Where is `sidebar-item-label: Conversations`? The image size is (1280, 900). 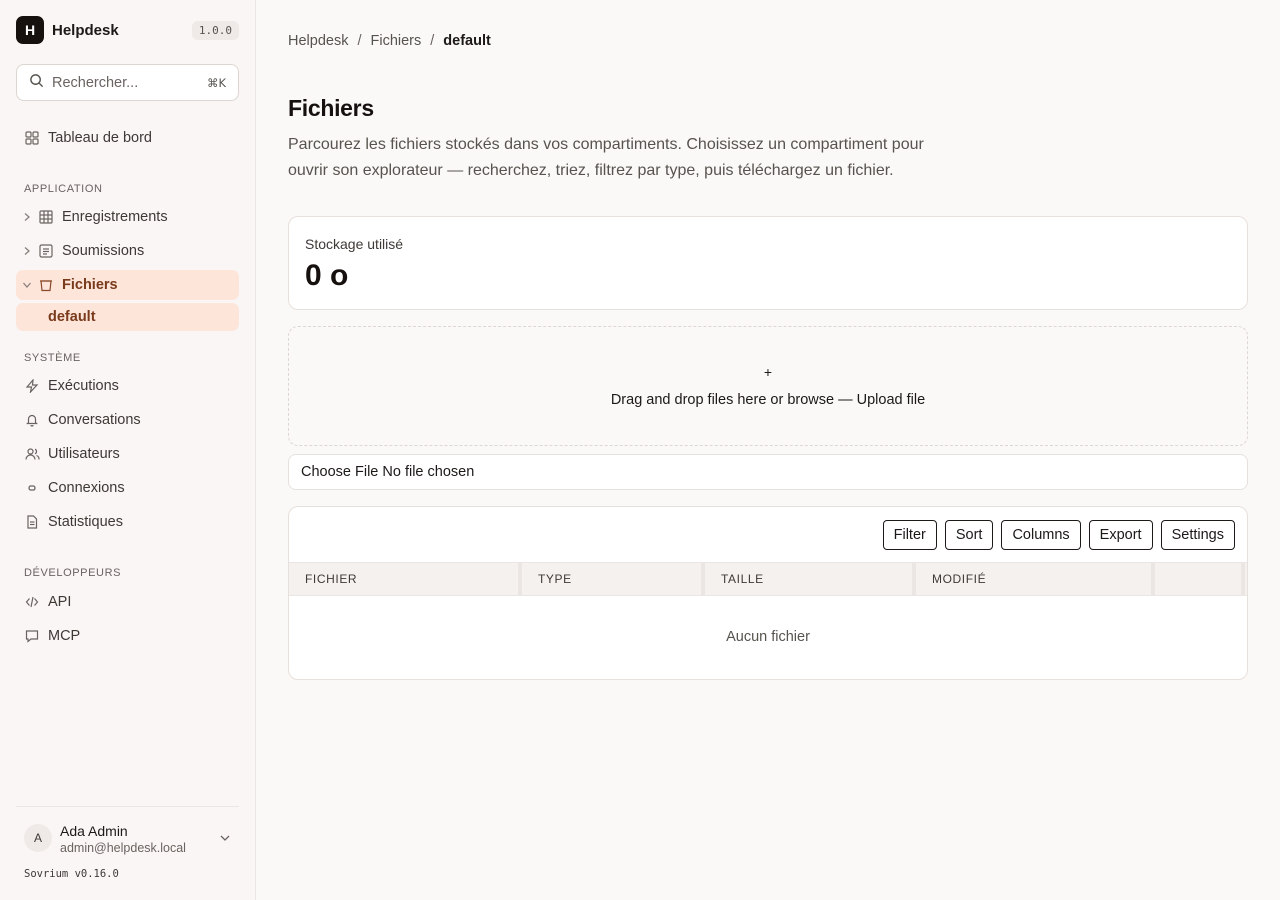
sidebar-item-label: Conversations is located at coordinates (94, 420).